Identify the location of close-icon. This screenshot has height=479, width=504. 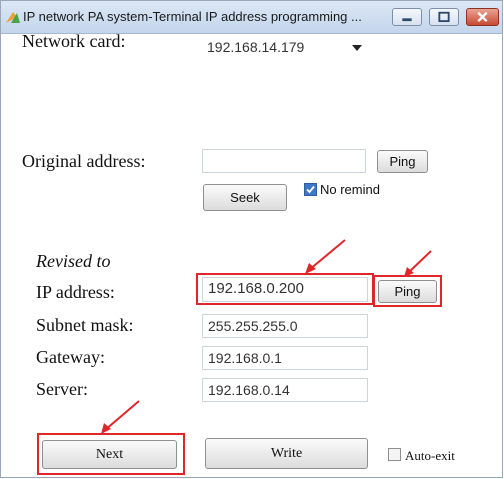
(482, 17).